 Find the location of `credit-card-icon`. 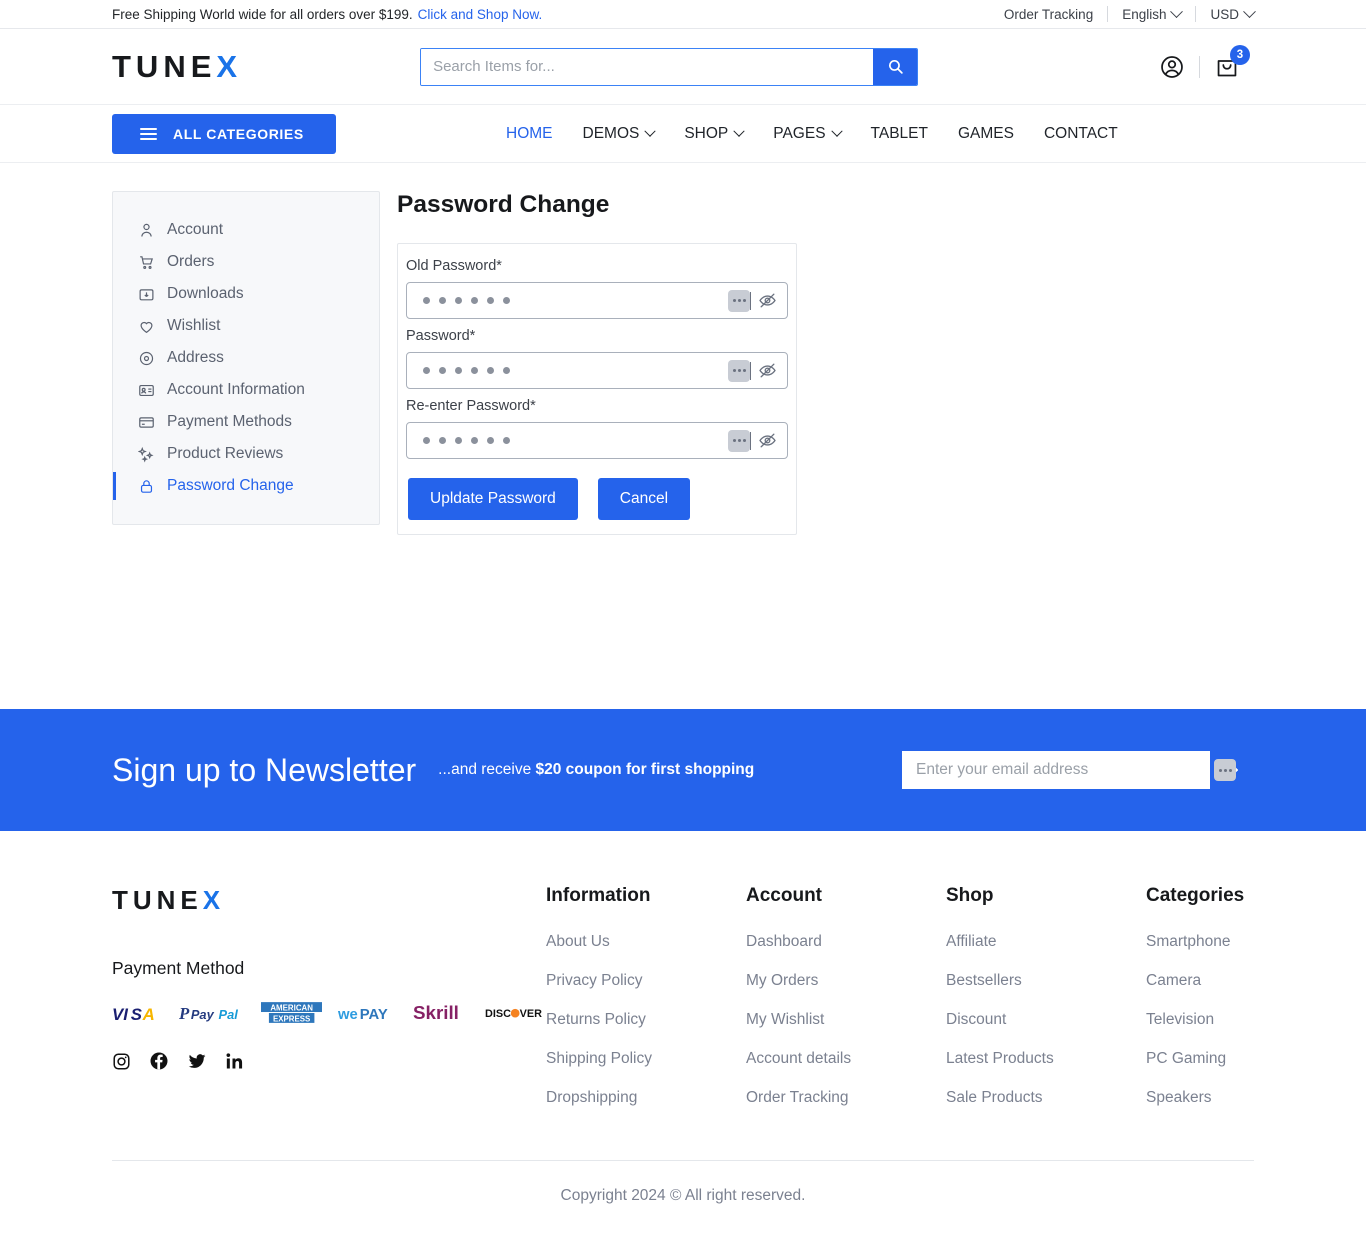

credit-card-icon is located at coordinates (146, 422).